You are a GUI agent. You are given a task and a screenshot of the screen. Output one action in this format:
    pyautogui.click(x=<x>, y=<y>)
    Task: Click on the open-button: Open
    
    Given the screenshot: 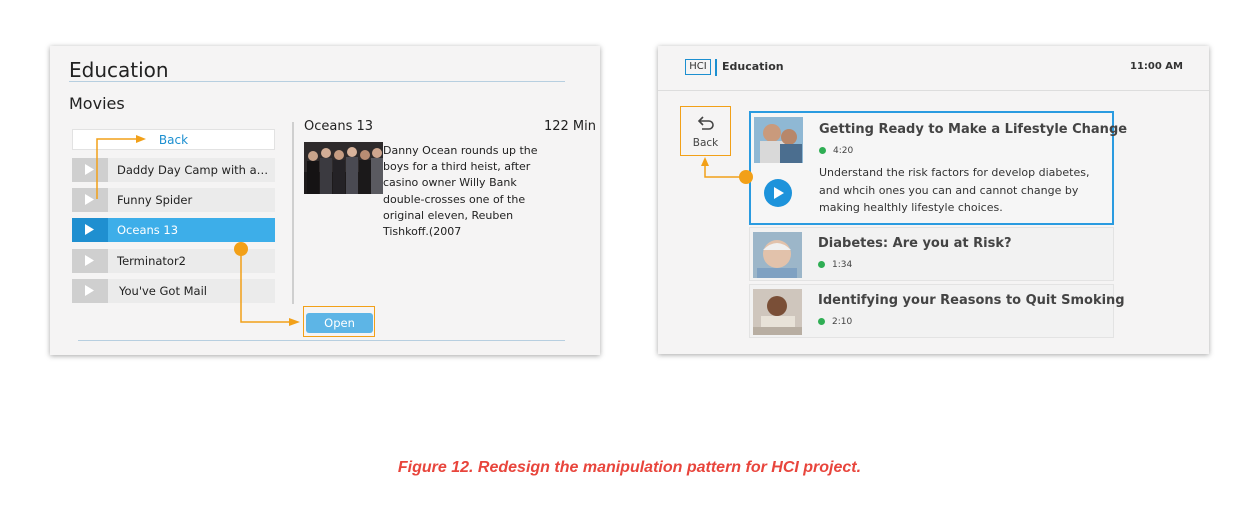 What is the action you would take?
    pyautogui.click(x=339, y=323)
    